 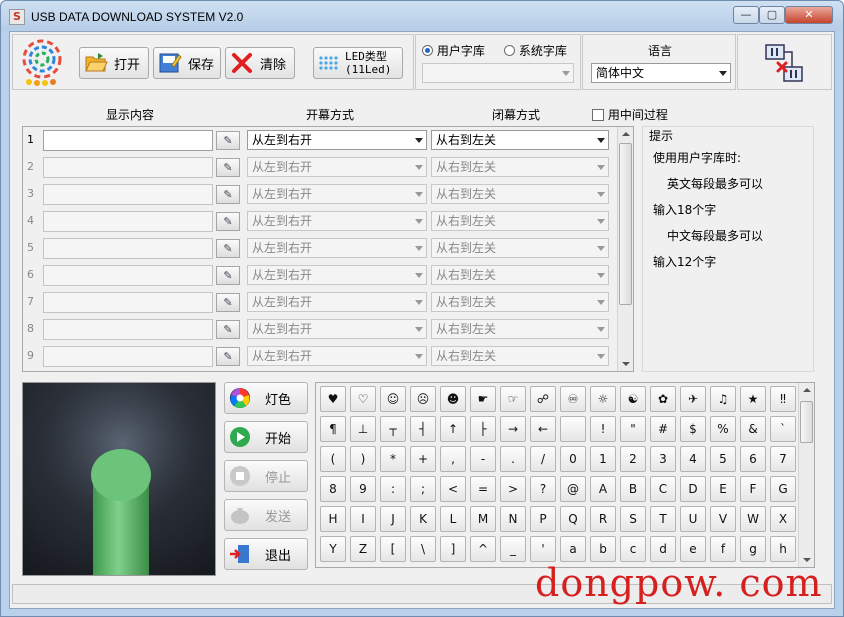 What do you see at coordinates (626, 364) in the screenshot?
I see `scroll-down-icon` at bounding box center [626, 364].